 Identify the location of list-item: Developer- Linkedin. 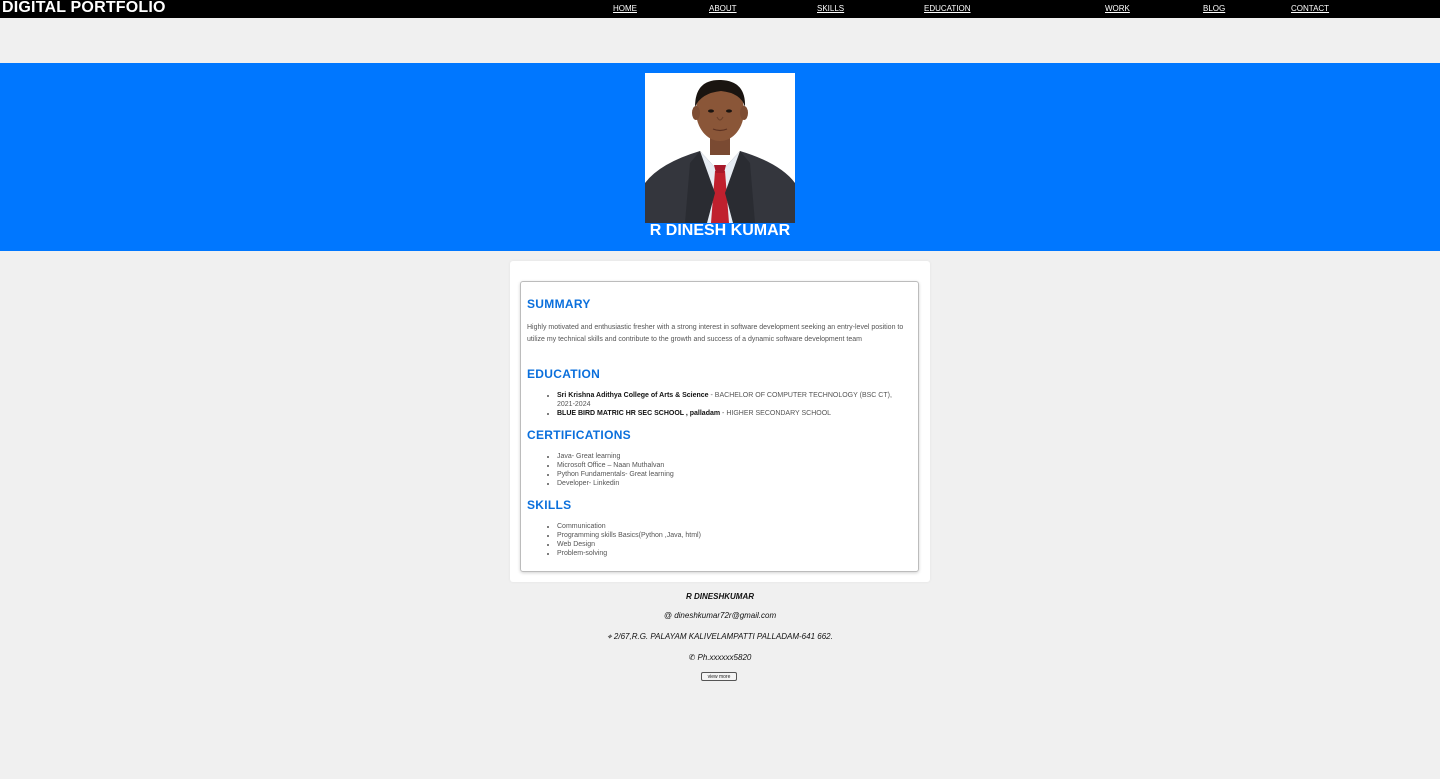
(615, 483).